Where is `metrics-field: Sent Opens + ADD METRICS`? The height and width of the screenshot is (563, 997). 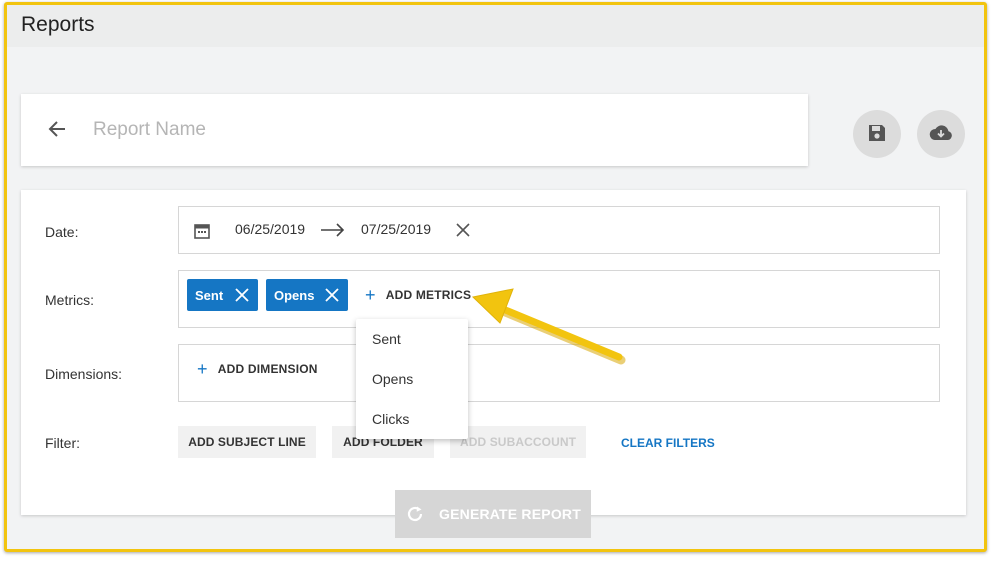
metrics-field: Sent Opens + ADD METRICS is located at coordinates (559, 299).